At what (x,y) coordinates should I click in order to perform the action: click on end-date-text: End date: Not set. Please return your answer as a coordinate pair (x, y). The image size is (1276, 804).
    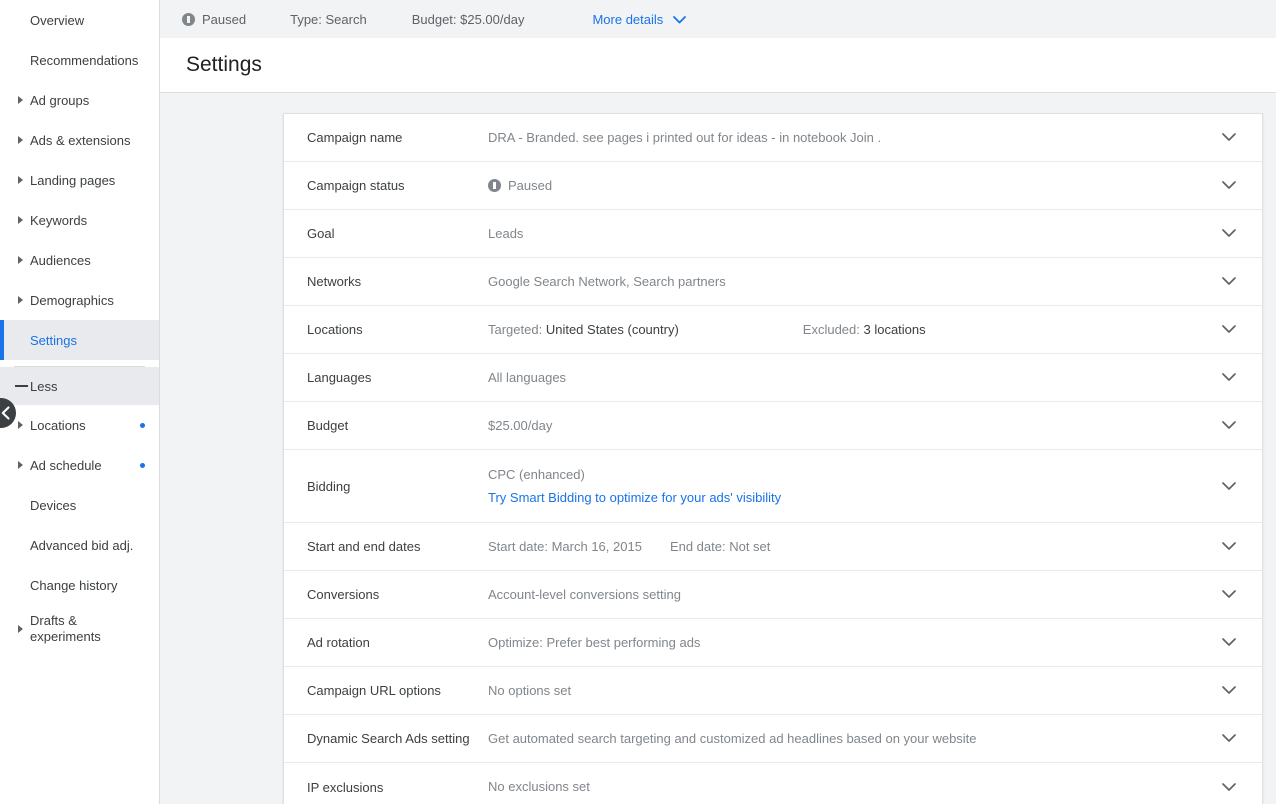
    Looking at the image, I should click on (720, 546).